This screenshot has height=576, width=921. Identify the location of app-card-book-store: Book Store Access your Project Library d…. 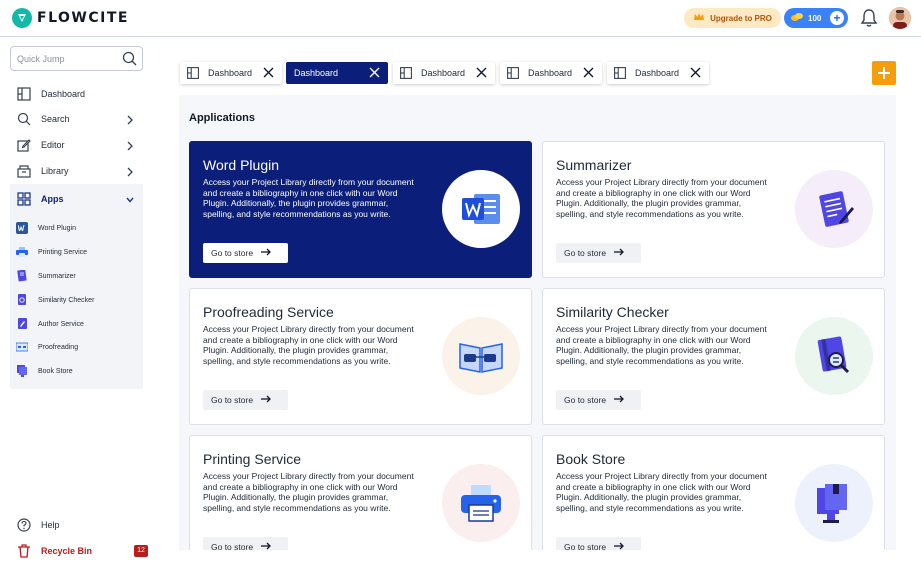
(713, 492).